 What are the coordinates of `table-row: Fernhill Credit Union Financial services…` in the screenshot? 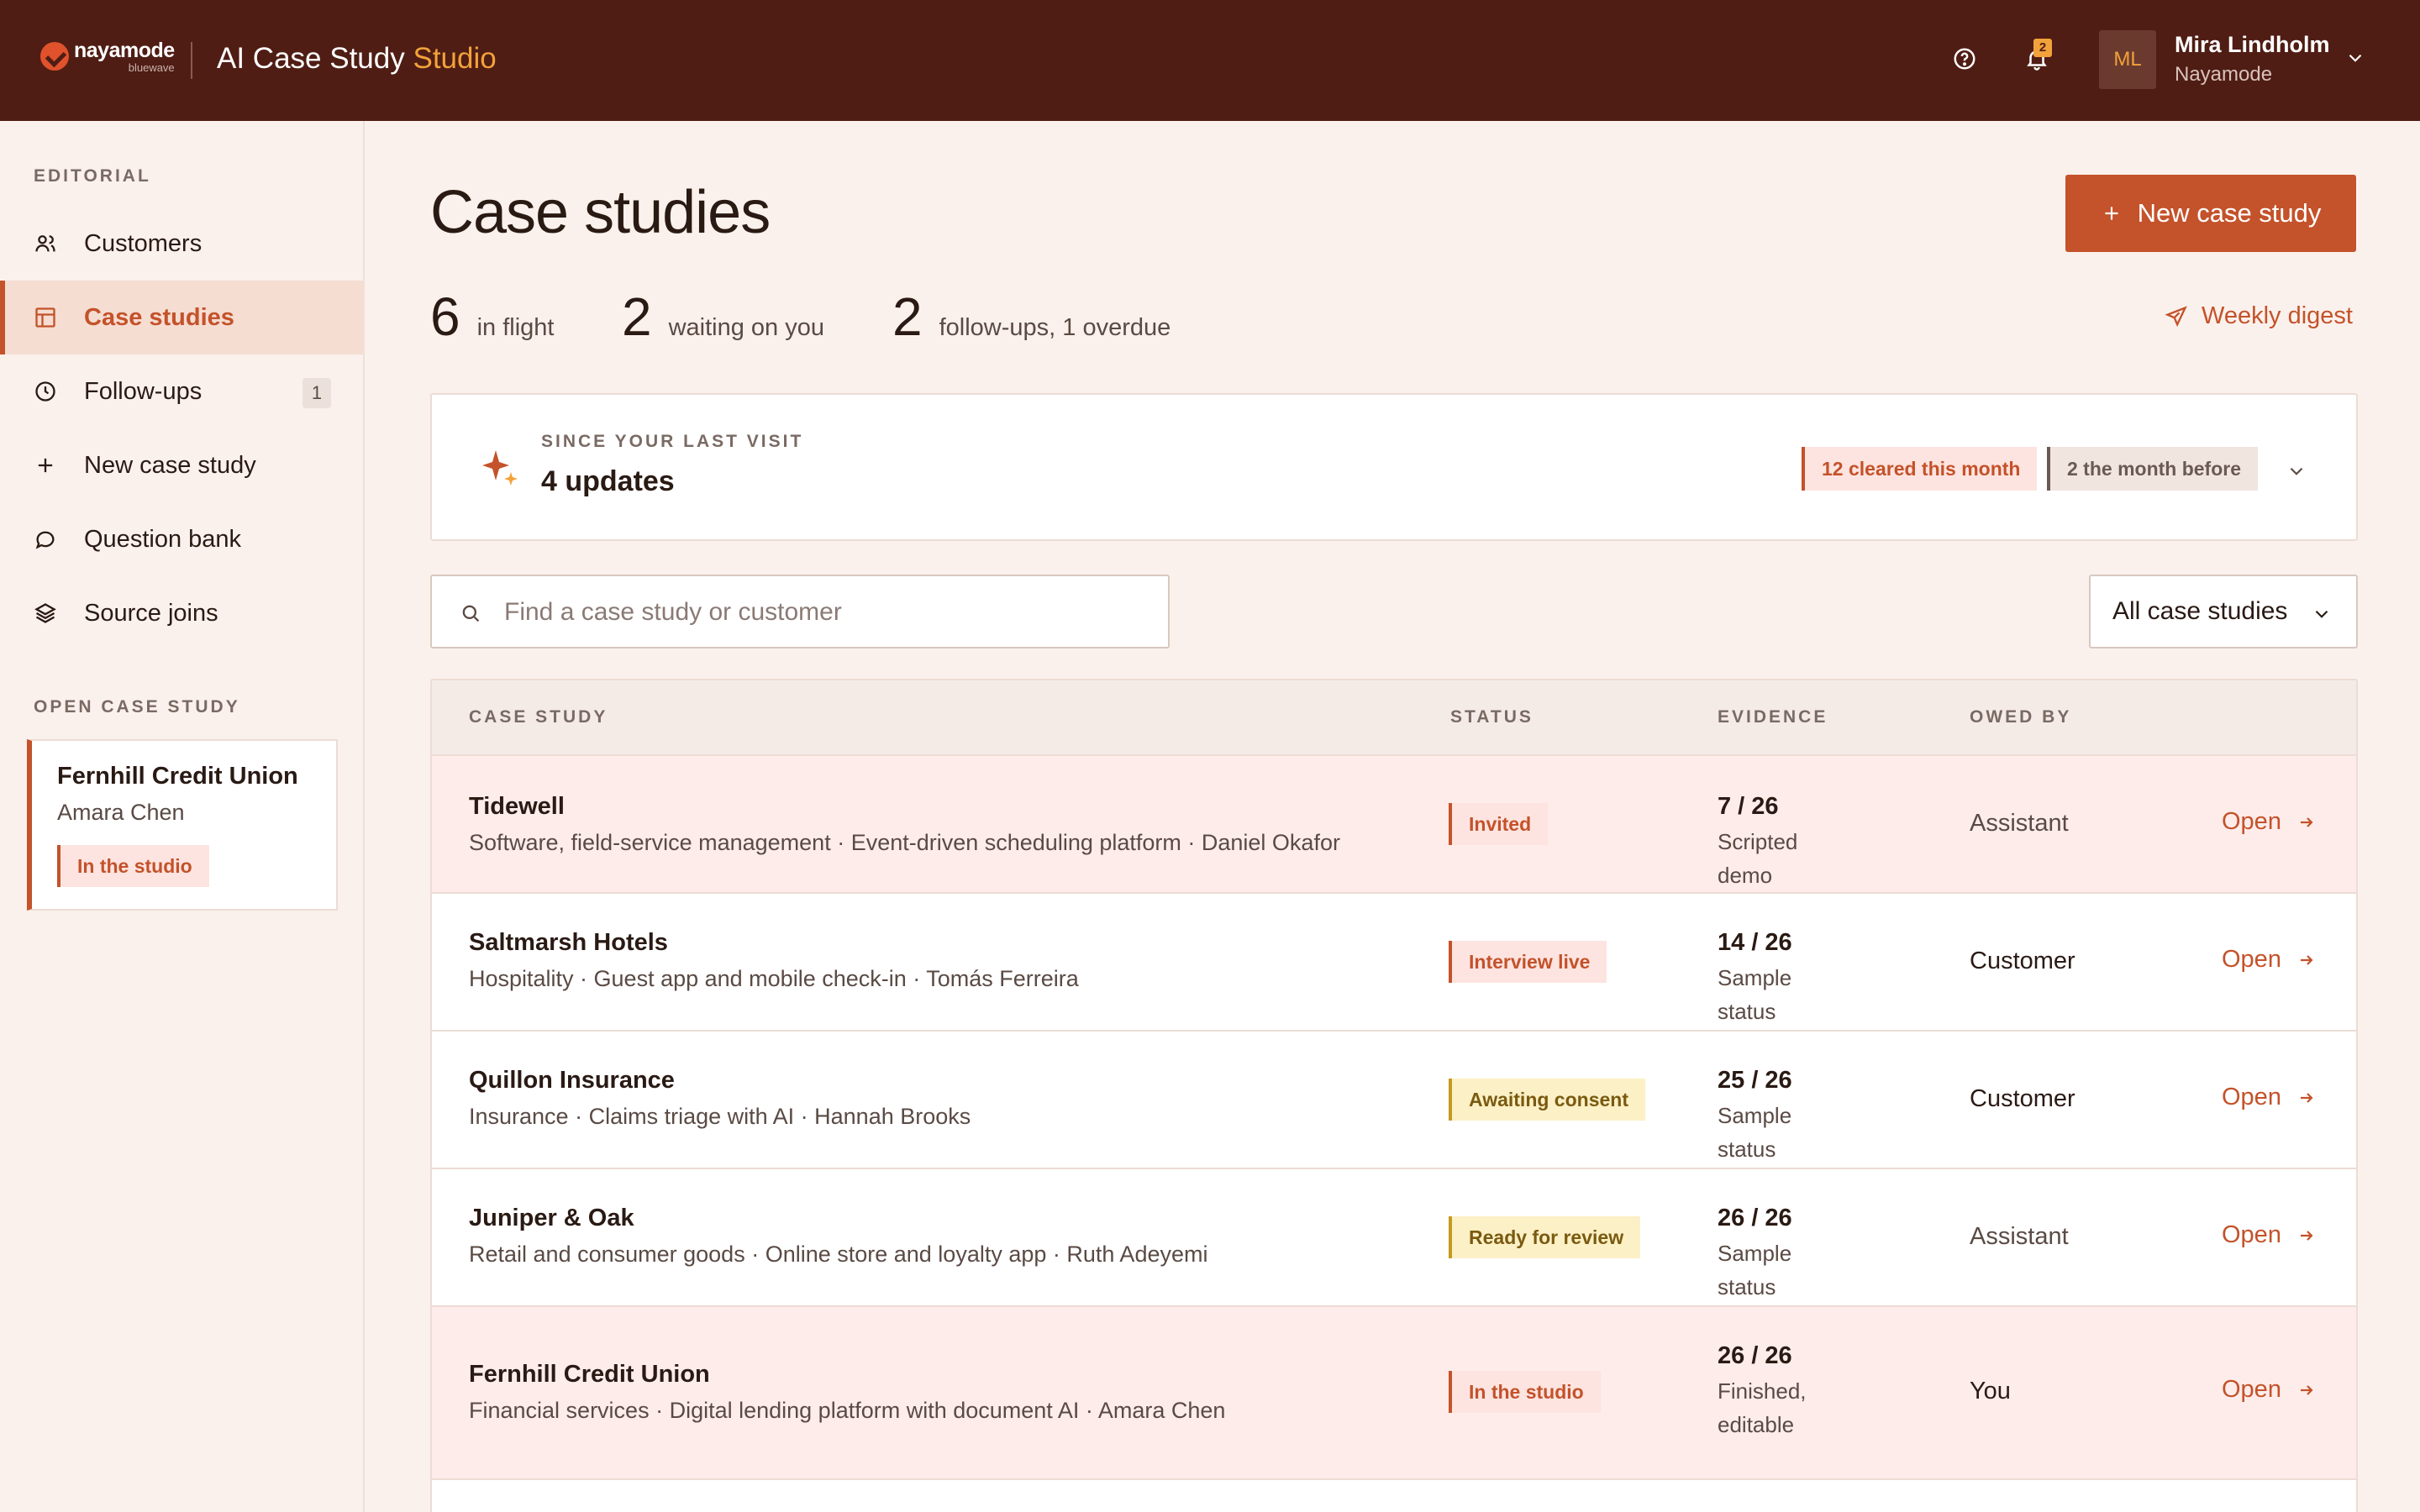 It's located at (1394, 1393).